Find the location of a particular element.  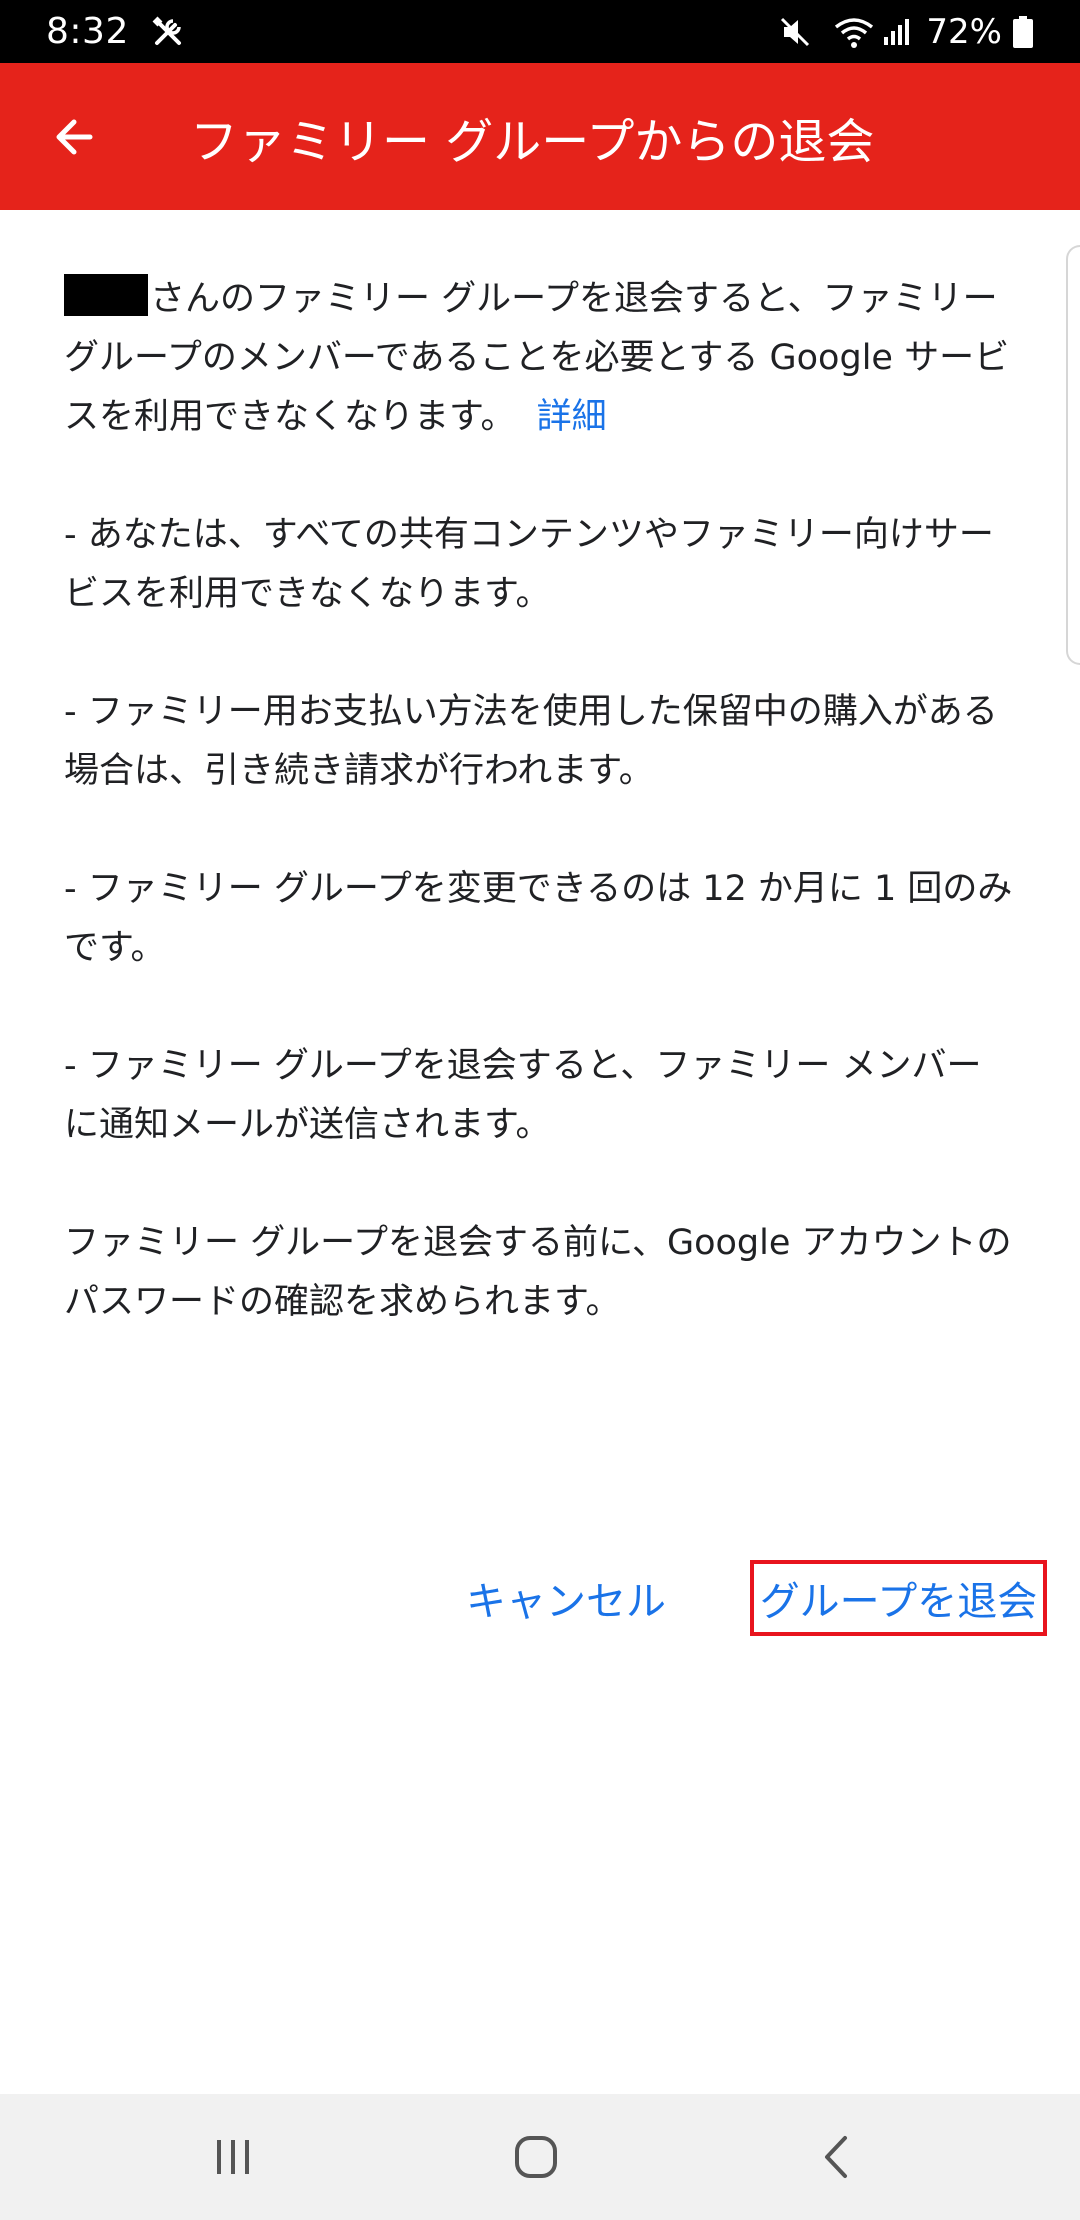

mute-icon is located at coordinates (795, 32).